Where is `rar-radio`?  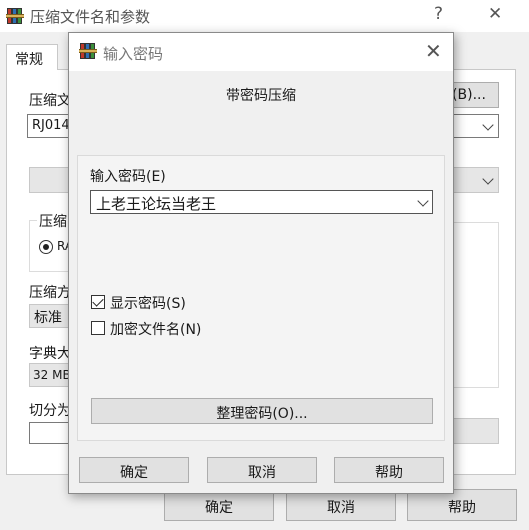
rar-radio is located at coordinates (46, 247).